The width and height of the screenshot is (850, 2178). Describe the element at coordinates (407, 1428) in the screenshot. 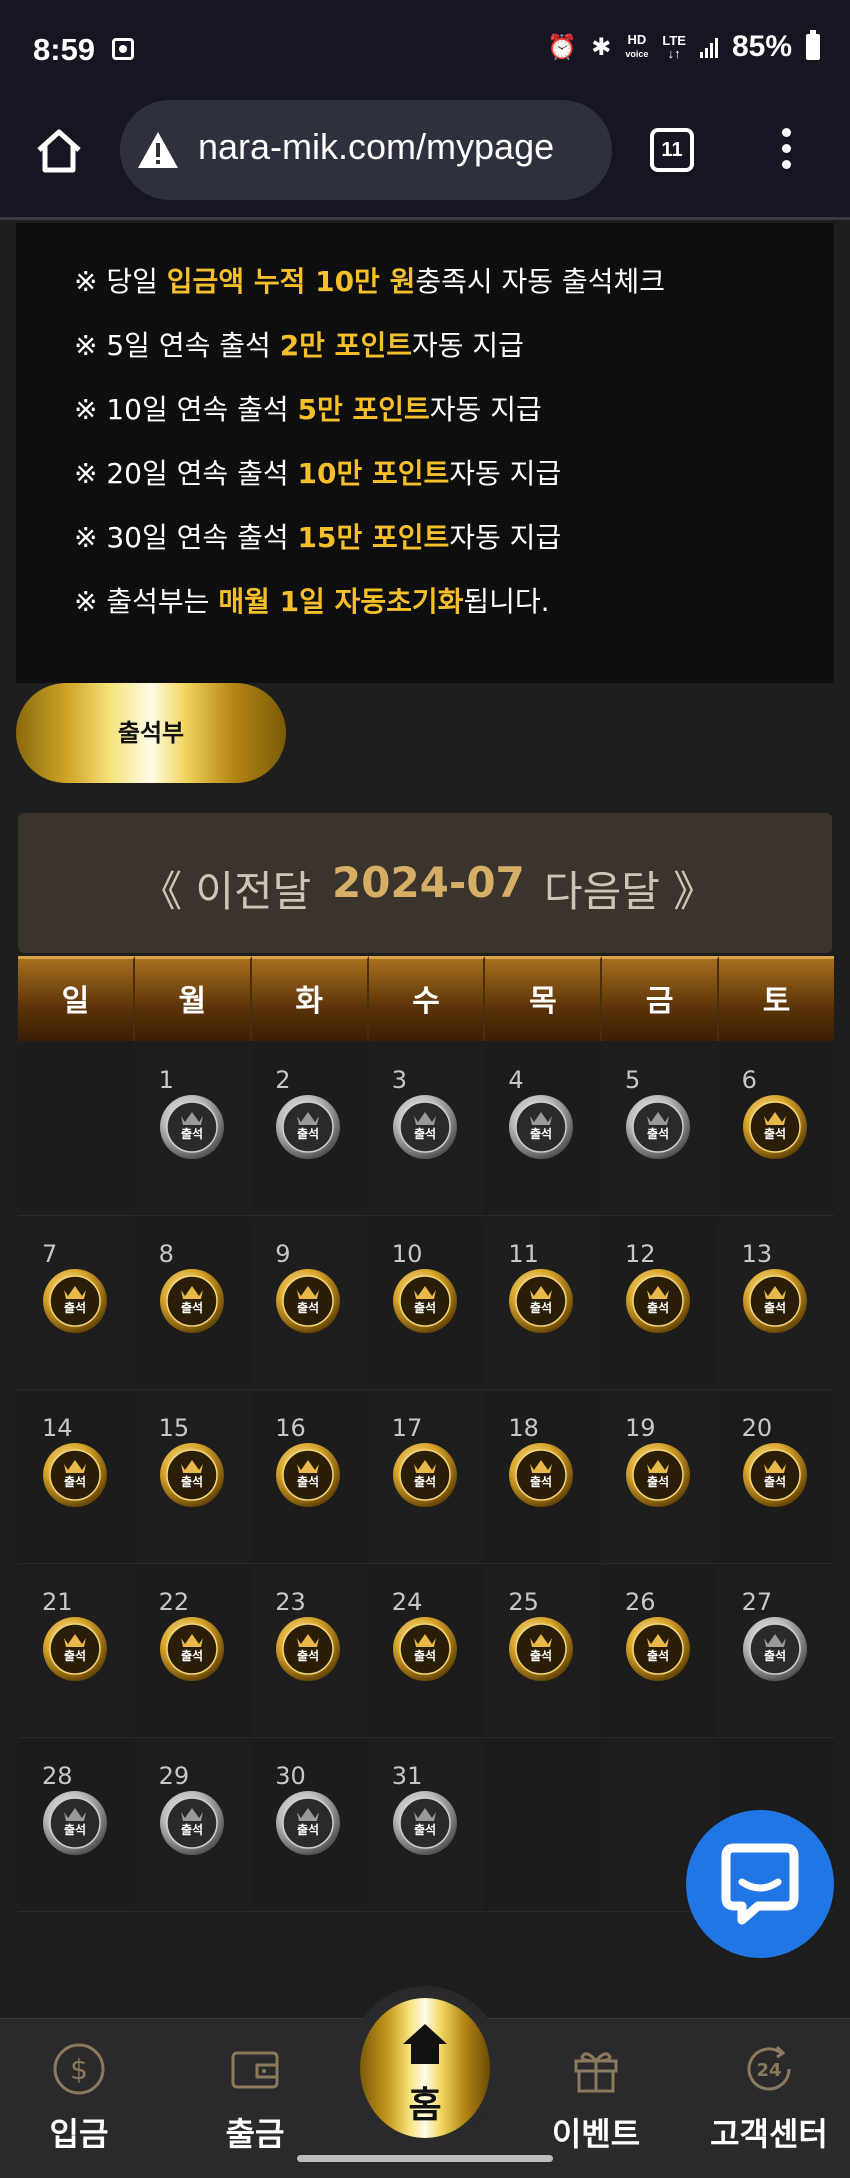

I see `day-number: 17` at that location.